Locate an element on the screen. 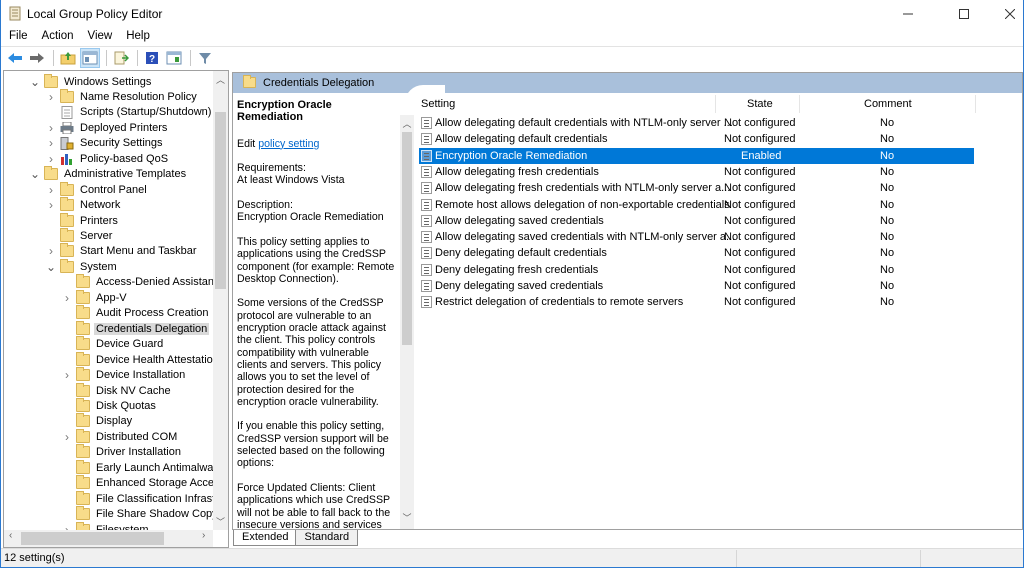 This screenshot has width=1024, height=568. tree-item: Printers is located at coordinates (83, 220).